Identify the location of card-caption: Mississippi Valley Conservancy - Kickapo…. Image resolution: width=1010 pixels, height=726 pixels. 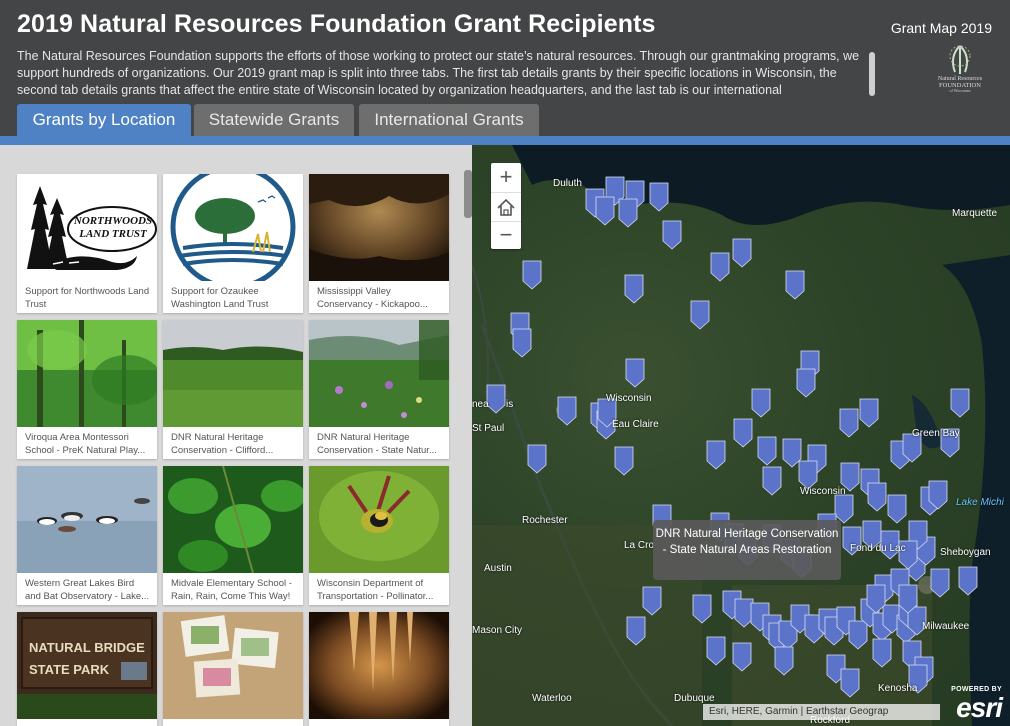
(372, 298).